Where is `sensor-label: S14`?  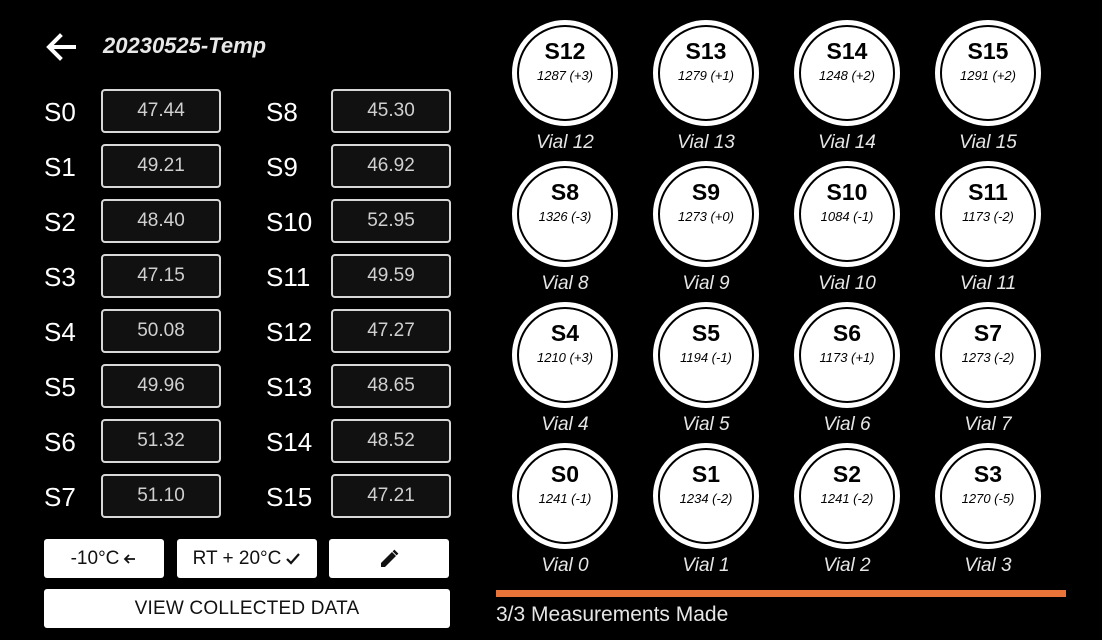
sensor-label: S14 is located at coordinates (289, 442).